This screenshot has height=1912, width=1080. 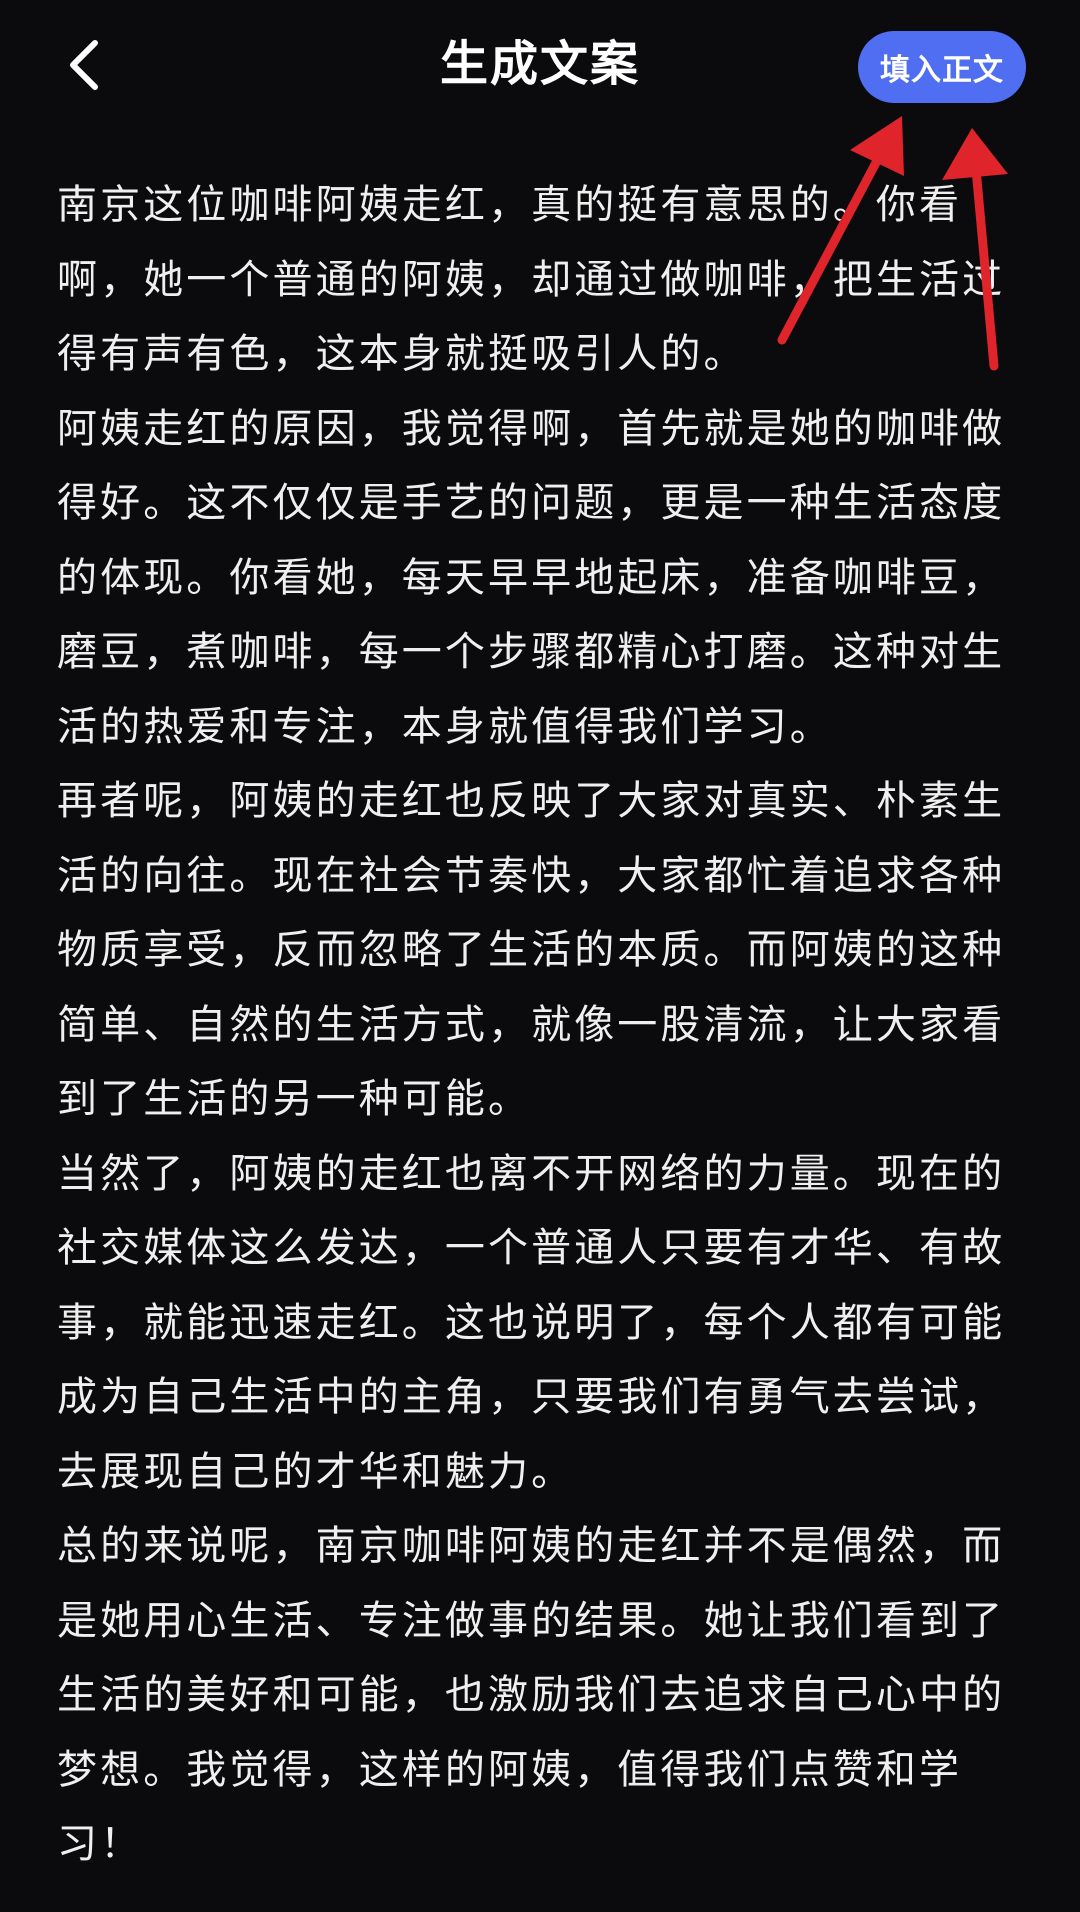 I want to click on header-bar: 生成文案 填入正文, so click(x=540, y=67).